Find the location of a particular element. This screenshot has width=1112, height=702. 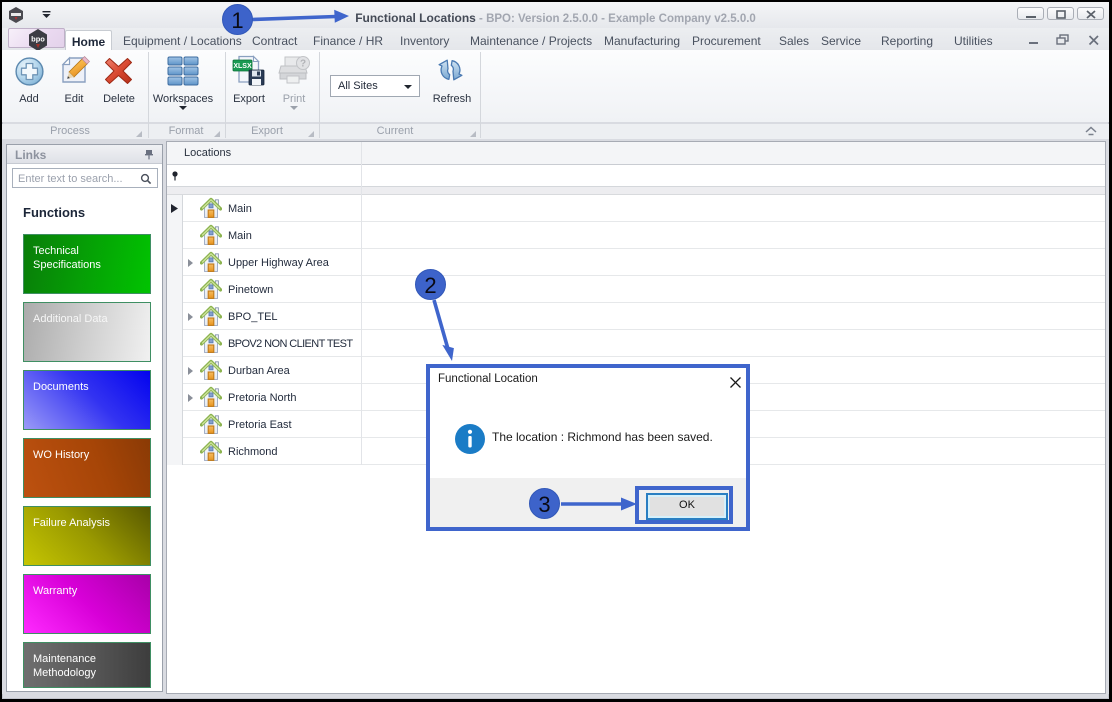

svg-text: XLSX is located at coordinates (242, 66).